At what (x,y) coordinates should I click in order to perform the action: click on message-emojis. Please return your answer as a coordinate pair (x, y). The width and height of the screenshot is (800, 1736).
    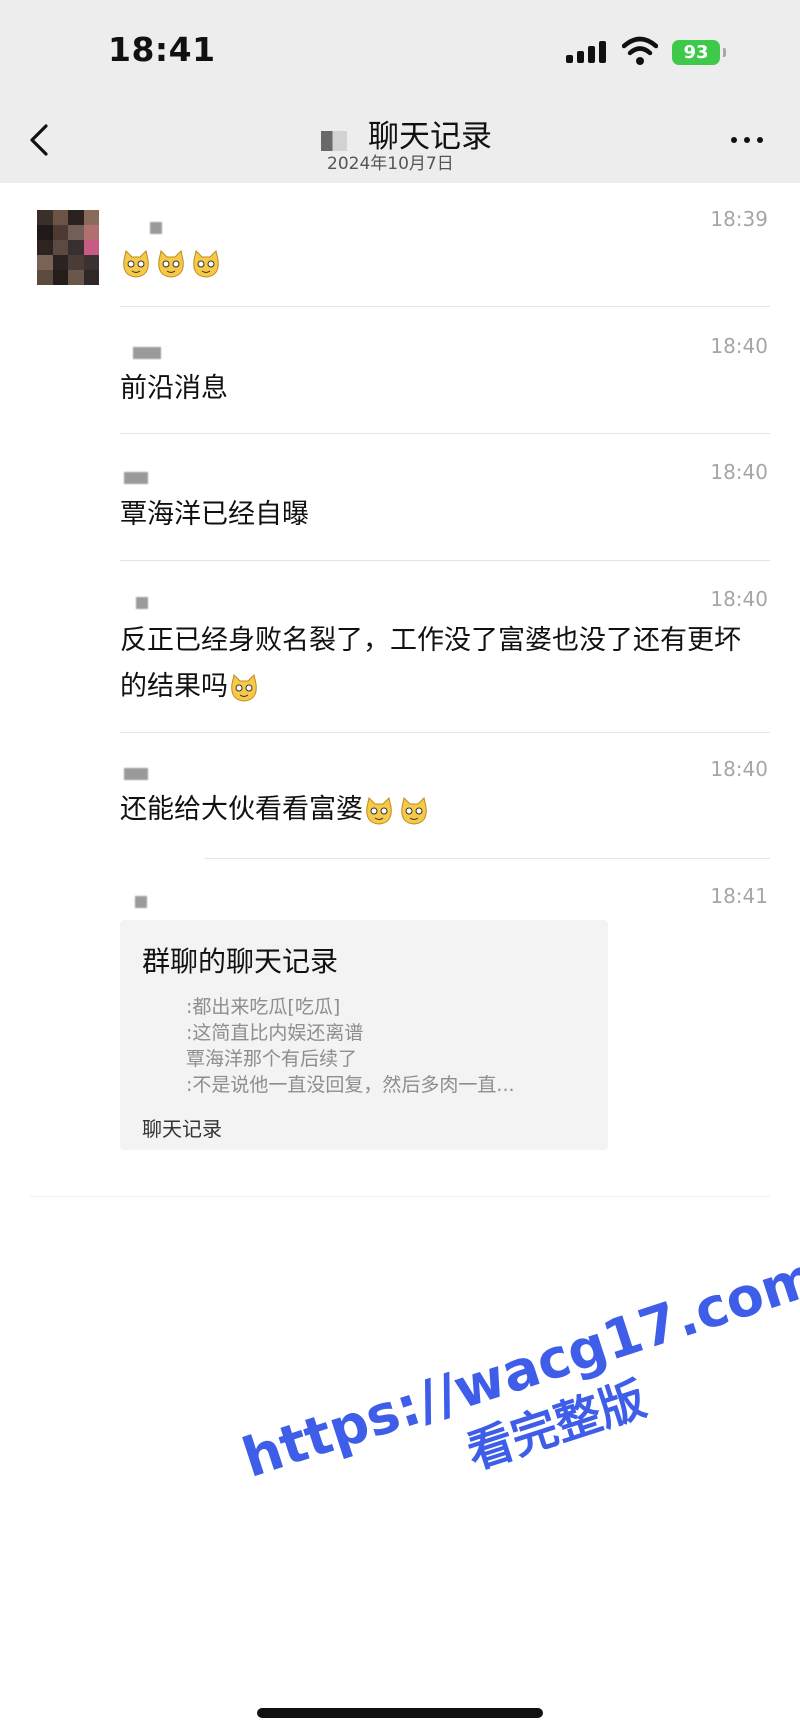
    Looking at the image, I should click on (172, 263).